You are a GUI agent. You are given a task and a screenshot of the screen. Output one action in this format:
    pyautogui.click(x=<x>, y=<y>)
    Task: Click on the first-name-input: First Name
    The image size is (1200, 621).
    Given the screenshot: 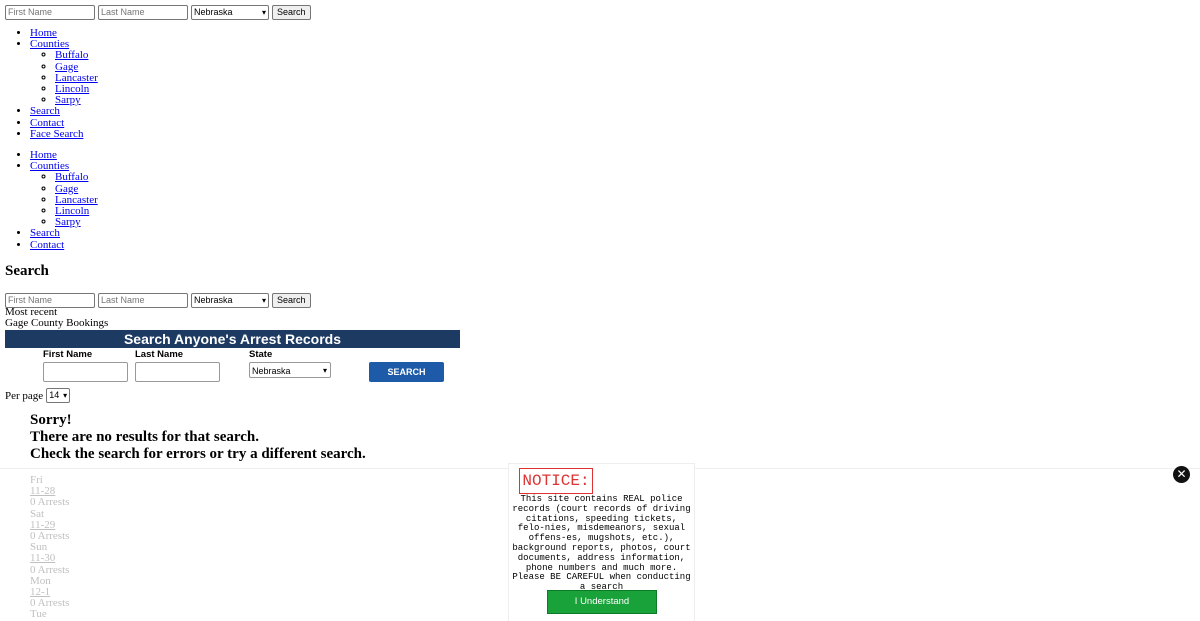 What is the action you would take?
    pyautogui.click(x=50, y=12)
    